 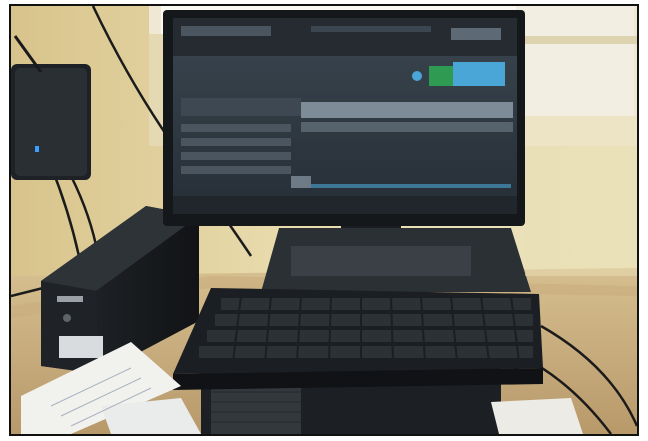 I want to click on screen-blue-block, so click(x=479, y=74).